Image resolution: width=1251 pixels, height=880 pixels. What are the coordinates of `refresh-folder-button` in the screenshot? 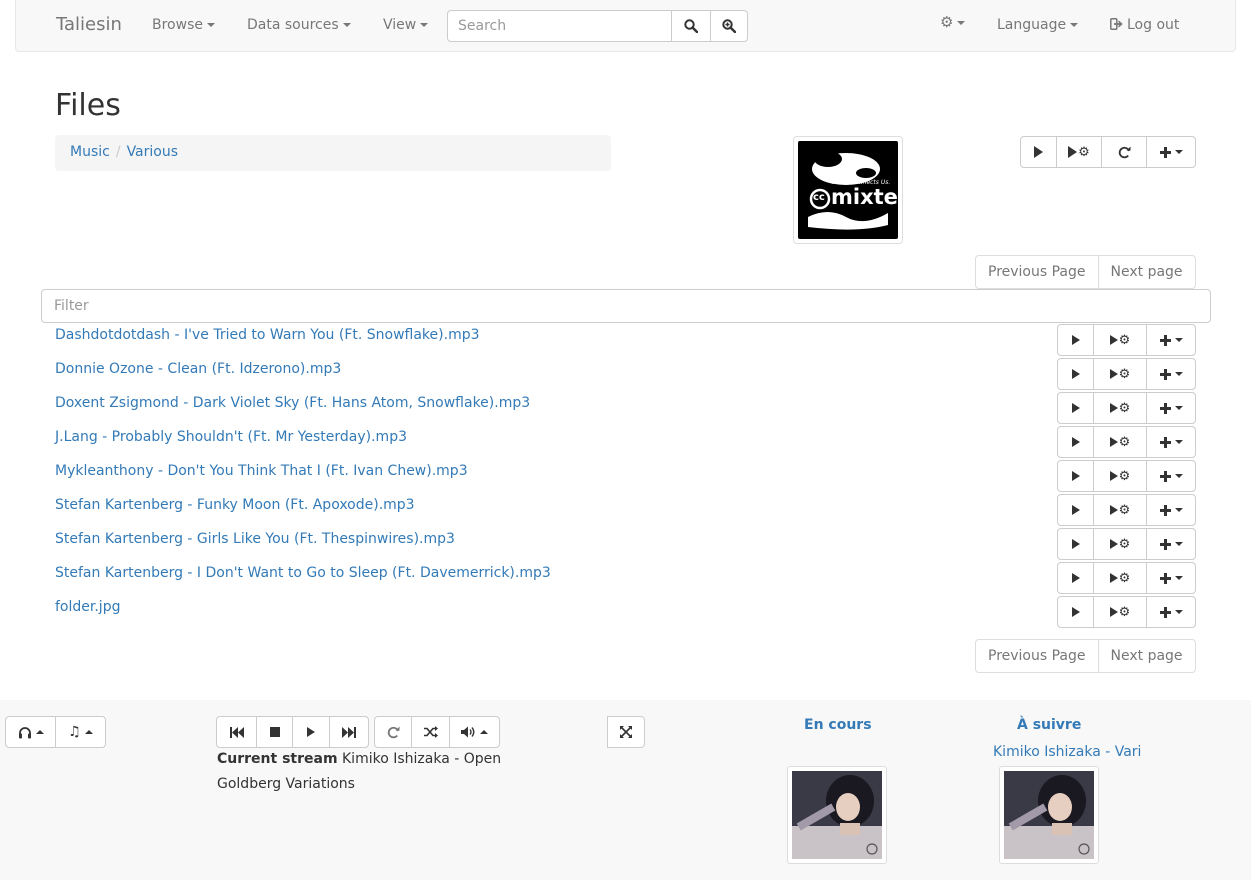 It's located at (1124, 152).